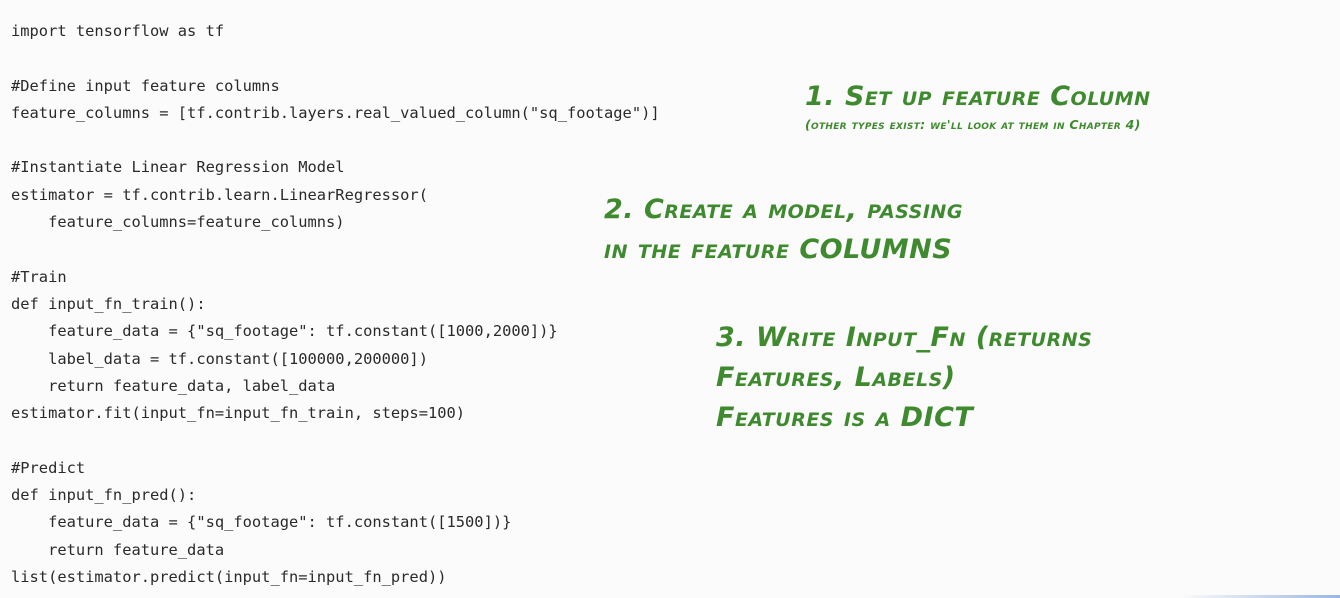 This screenshot has width=1340, height=598. I want to click on annotation-step-3-line-2: Features, Labels), so click(836, 377).